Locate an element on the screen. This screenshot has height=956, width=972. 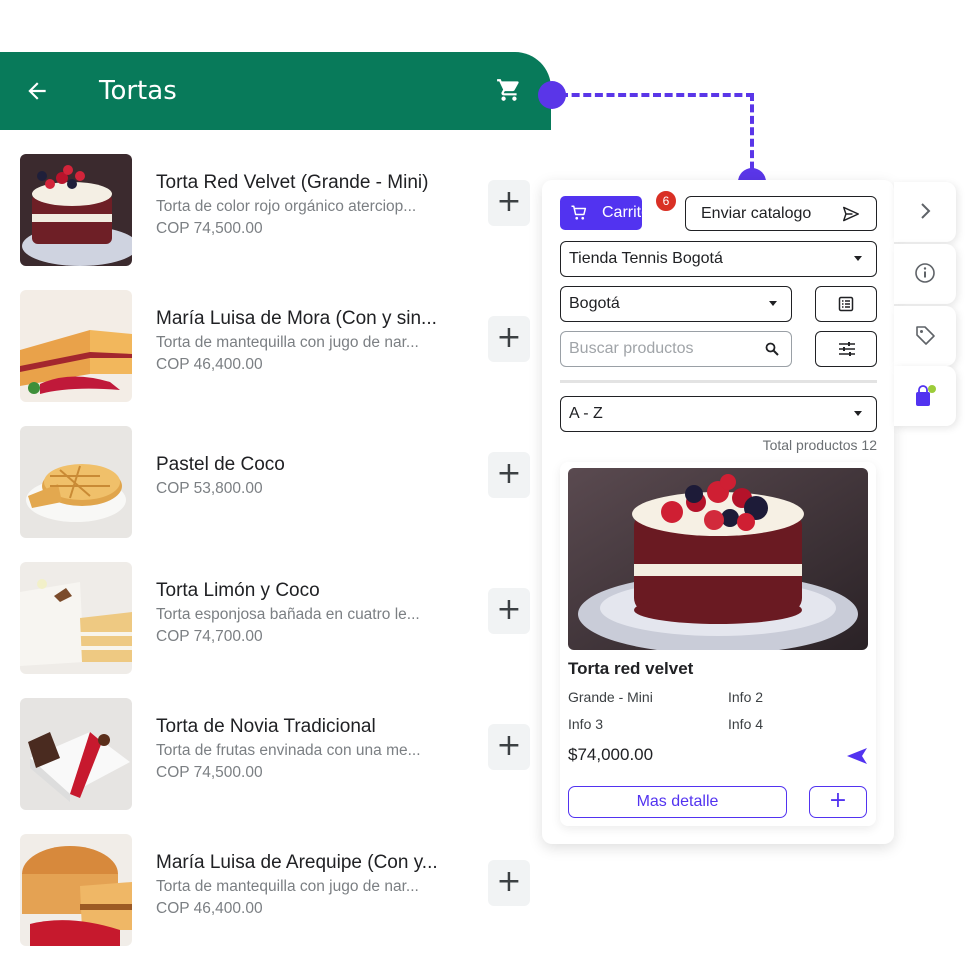
product-name: Torta Red Velvet (Grande - Mini) is located at coordinates (292, 182).